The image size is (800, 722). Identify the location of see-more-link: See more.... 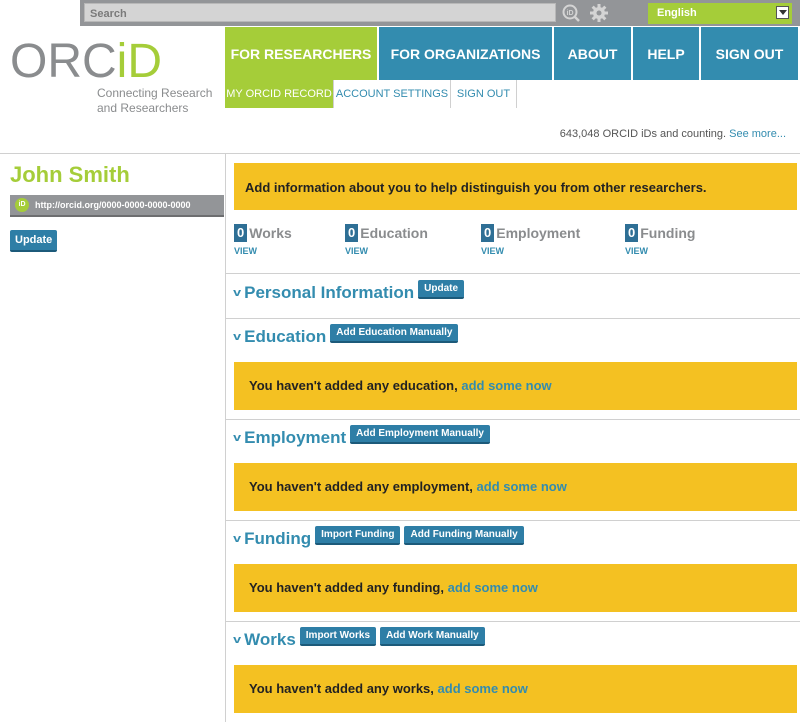
(757, 134).